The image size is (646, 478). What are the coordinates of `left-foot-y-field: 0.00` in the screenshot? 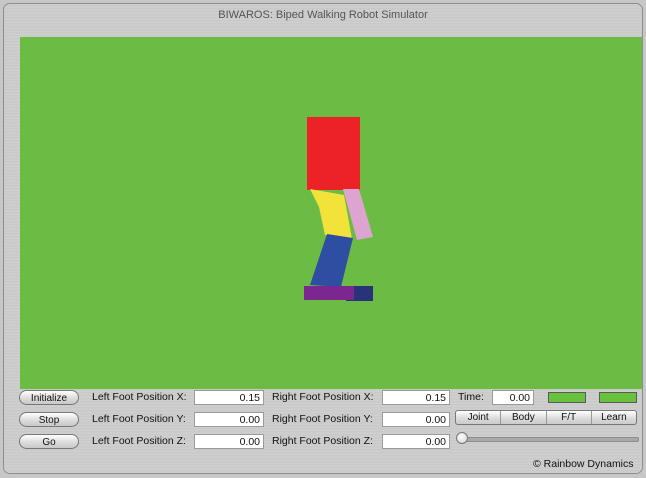 It's located at (229, 419).